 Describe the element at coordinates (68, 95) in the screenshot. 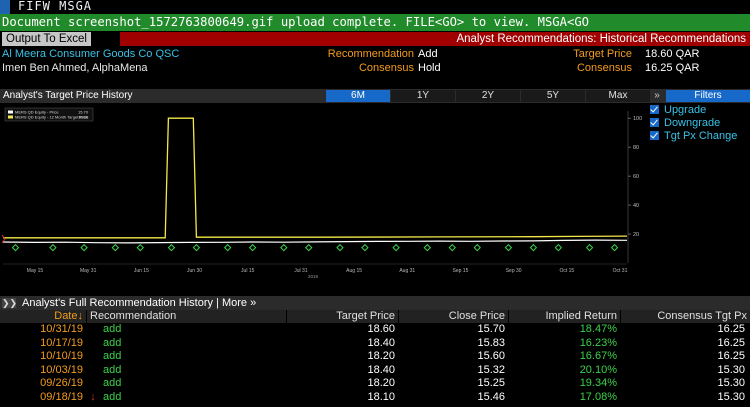

I see `chart-title: Analyst's Target Price History` at that location.